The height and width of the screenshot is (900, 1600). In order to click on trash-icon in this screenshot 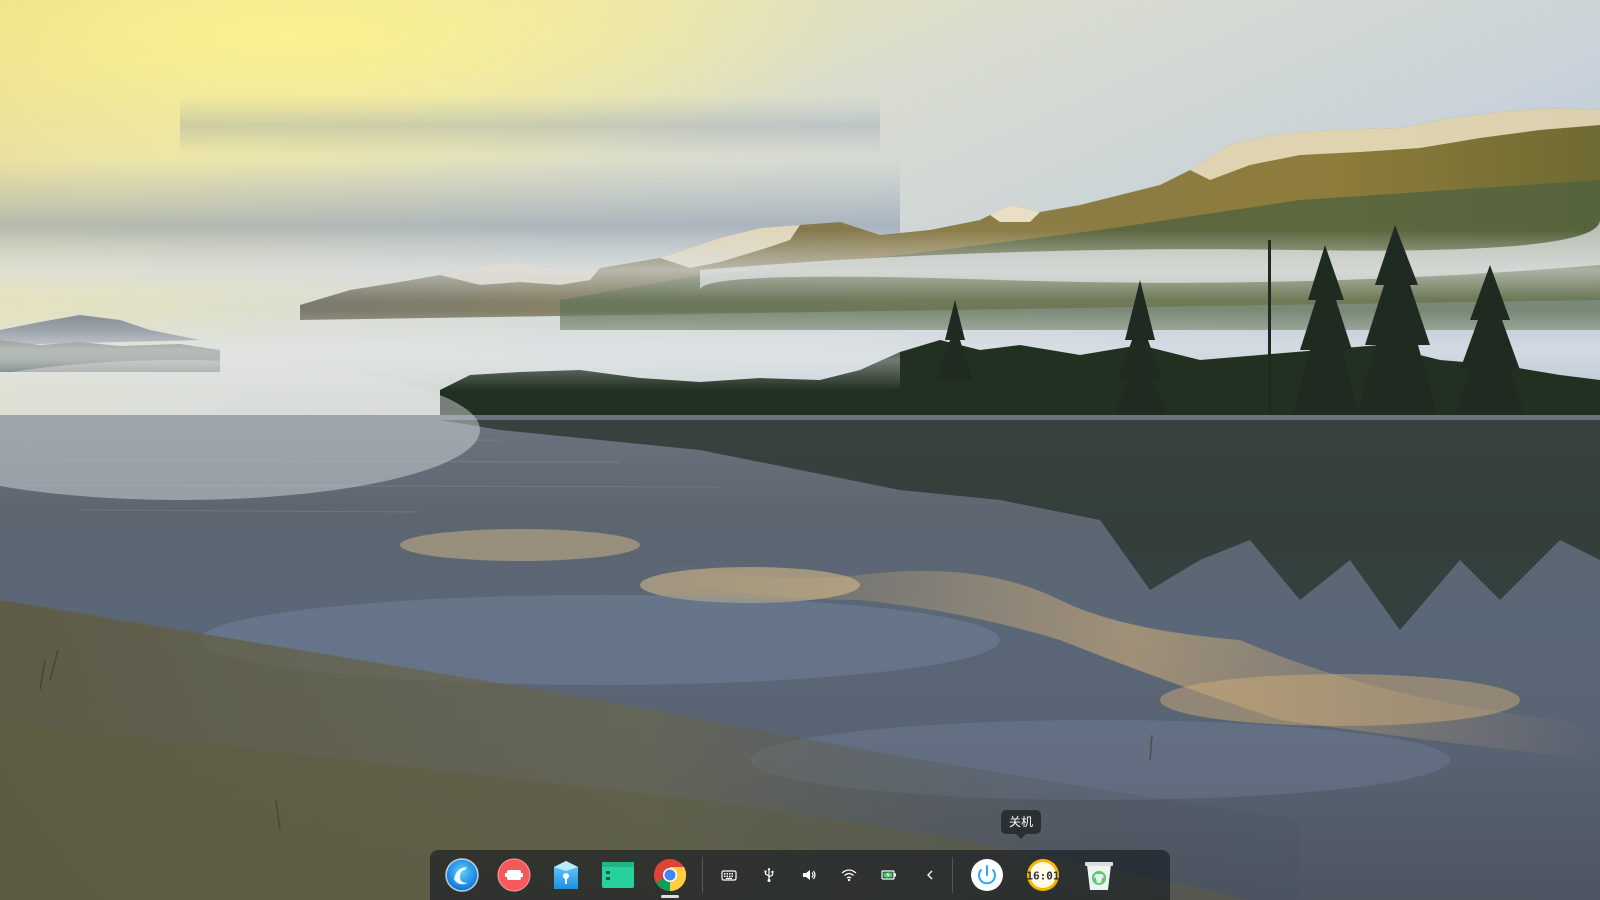, I will do `click(1099, 876)`.